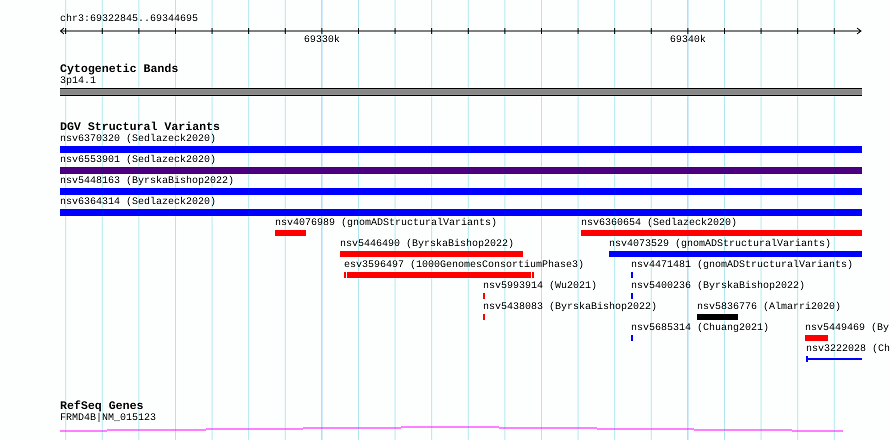 This screenshot has height=440, width=890. I want to click on tick-label: 69330k, so click(322, 40).